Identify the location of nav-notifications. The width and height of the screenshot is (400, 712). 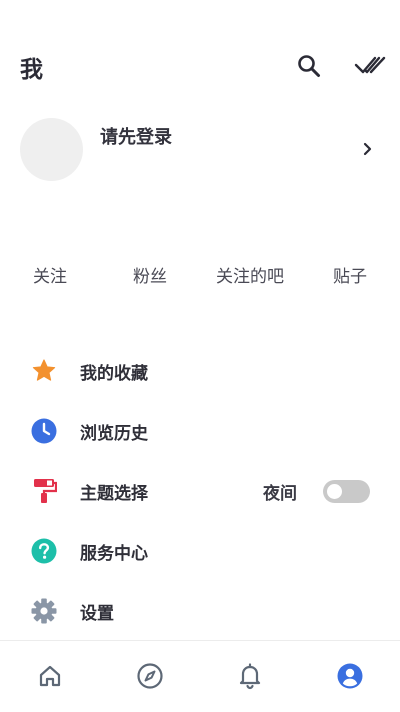
(250, 676).